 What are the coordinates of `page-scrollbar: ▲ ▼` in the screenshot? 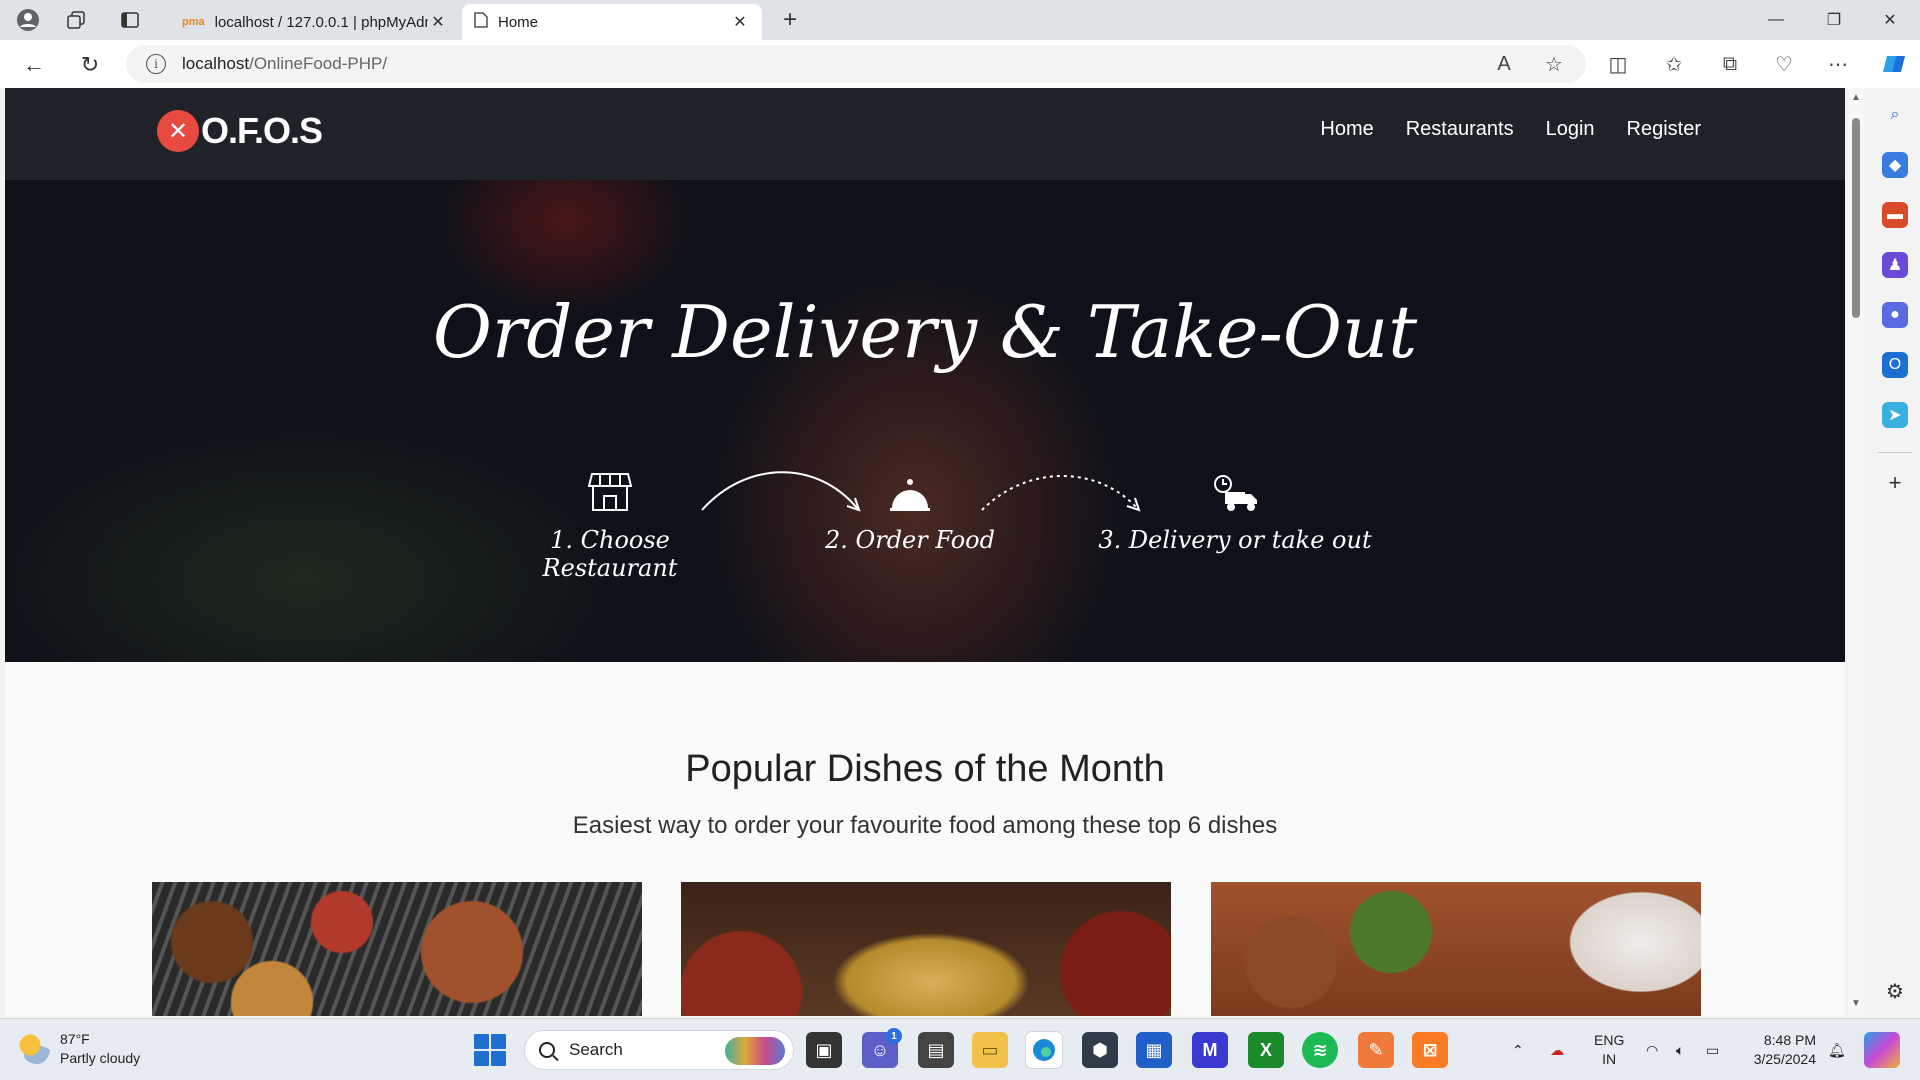 It's located at (1856, 552).